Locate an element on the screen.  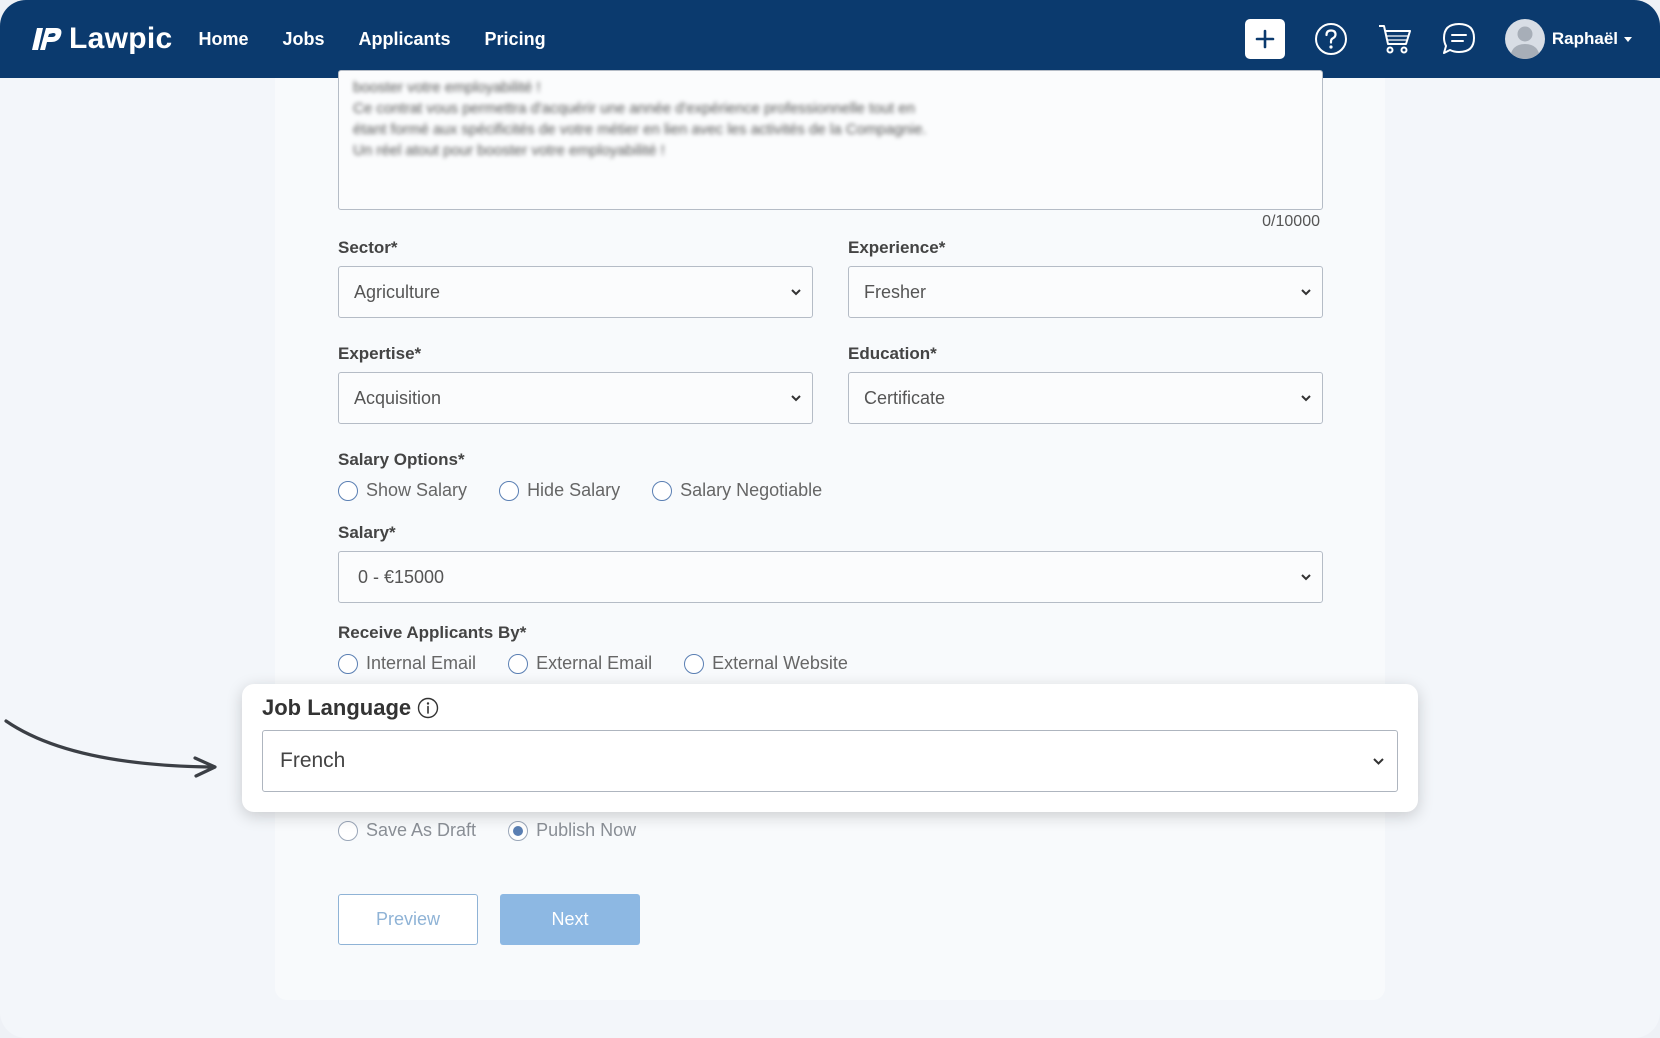
logo-mark-icon is located at coordinates (47, 39).